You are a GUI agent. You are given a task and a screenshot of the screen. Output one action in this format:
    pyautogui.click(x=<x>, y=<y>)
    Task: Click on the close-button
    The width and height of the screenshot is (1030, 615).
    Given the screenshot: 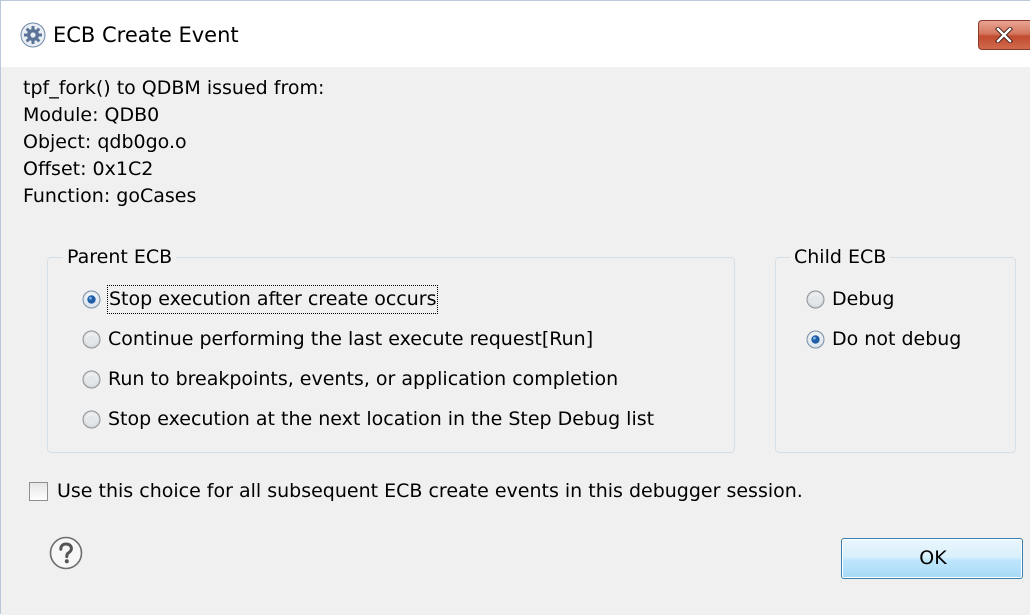 What is the action you would take?
    pyautogui.click(x=1004, y=35)
    